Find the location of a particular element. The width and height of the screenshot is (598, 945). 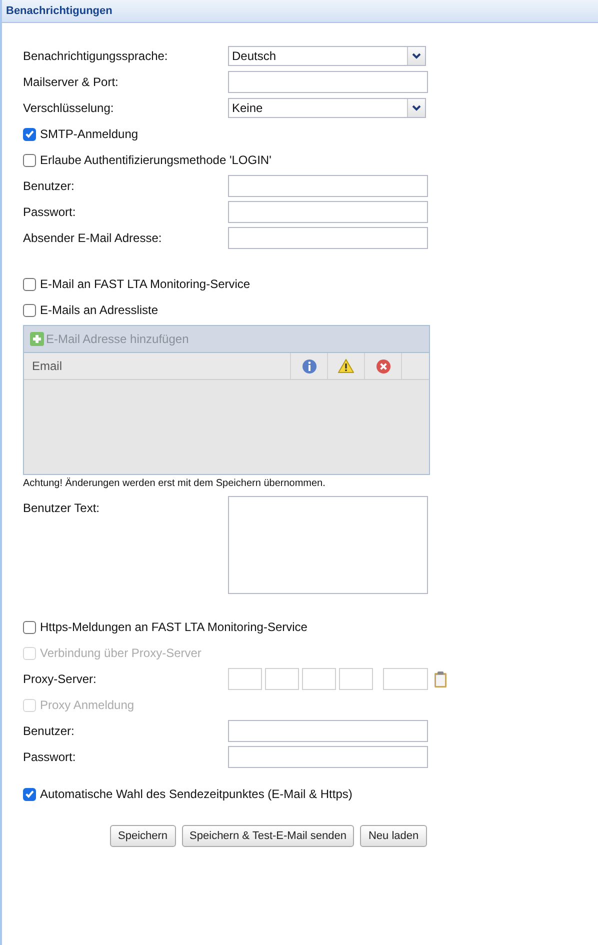

action-button: Speichern & Test-E-Mail senden is located at coordinates (268, 836).